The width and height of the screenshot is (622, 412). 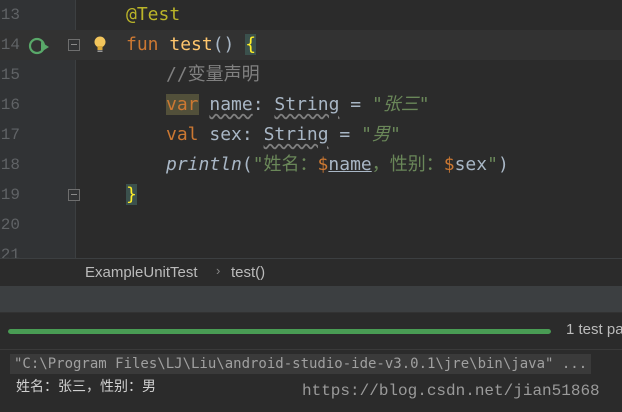 I want to click on identifier-token: name, so click(x=231, y=104).